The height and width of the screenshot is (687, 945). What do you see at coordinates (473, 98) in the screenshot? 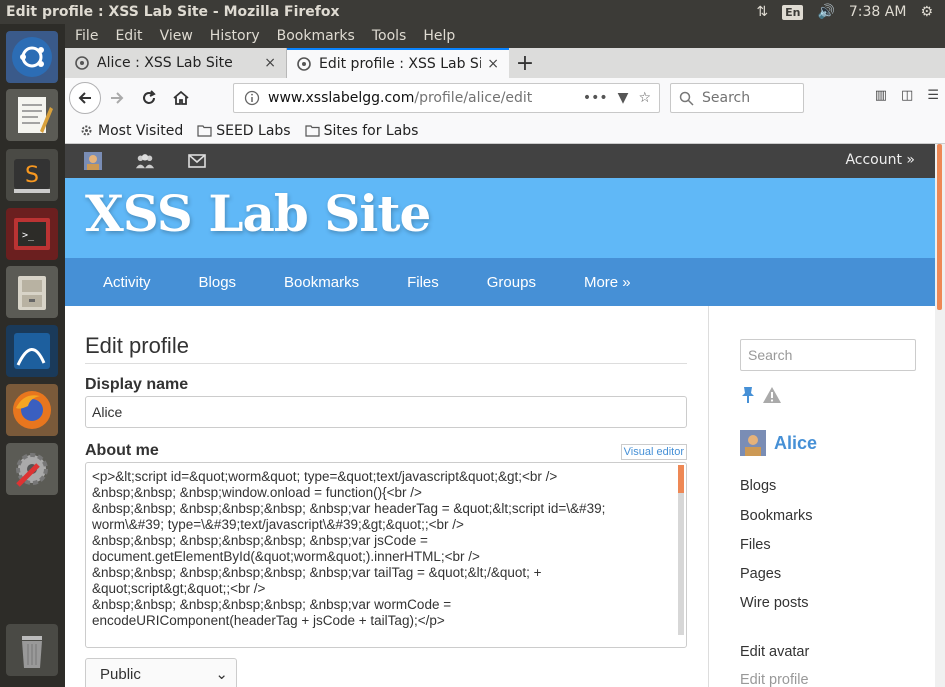
I see `url-path: /profile/alice/edit` at bounding box center [473, 98].